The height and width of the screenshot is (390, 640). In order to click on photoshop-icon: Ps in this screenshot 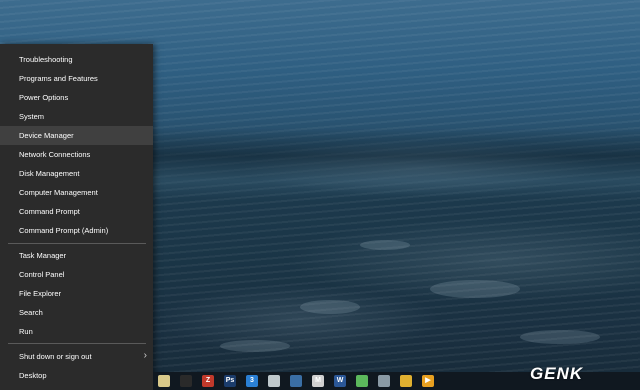, I will do `click(230, 381)`.